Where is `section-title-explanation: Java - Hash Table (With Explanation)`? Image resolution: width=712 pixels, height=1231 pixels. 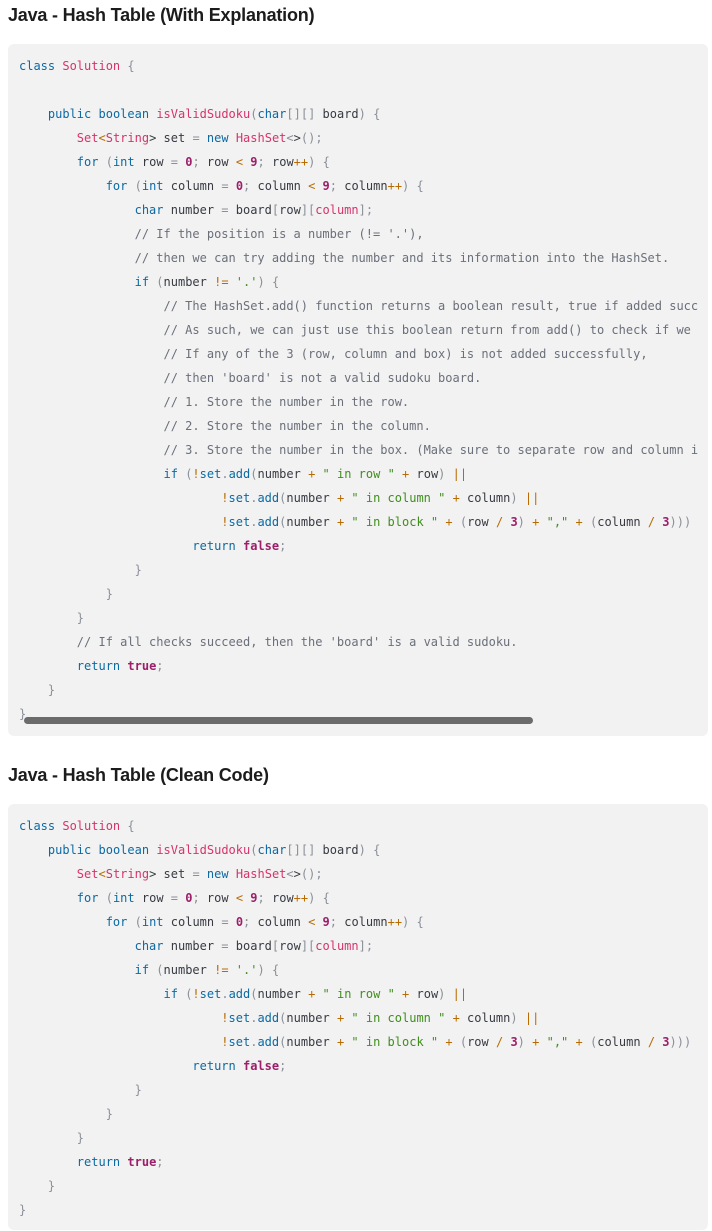
section-title-explanation: Java - Hash Table (With Explanation) is located at coordinates (161, 15).